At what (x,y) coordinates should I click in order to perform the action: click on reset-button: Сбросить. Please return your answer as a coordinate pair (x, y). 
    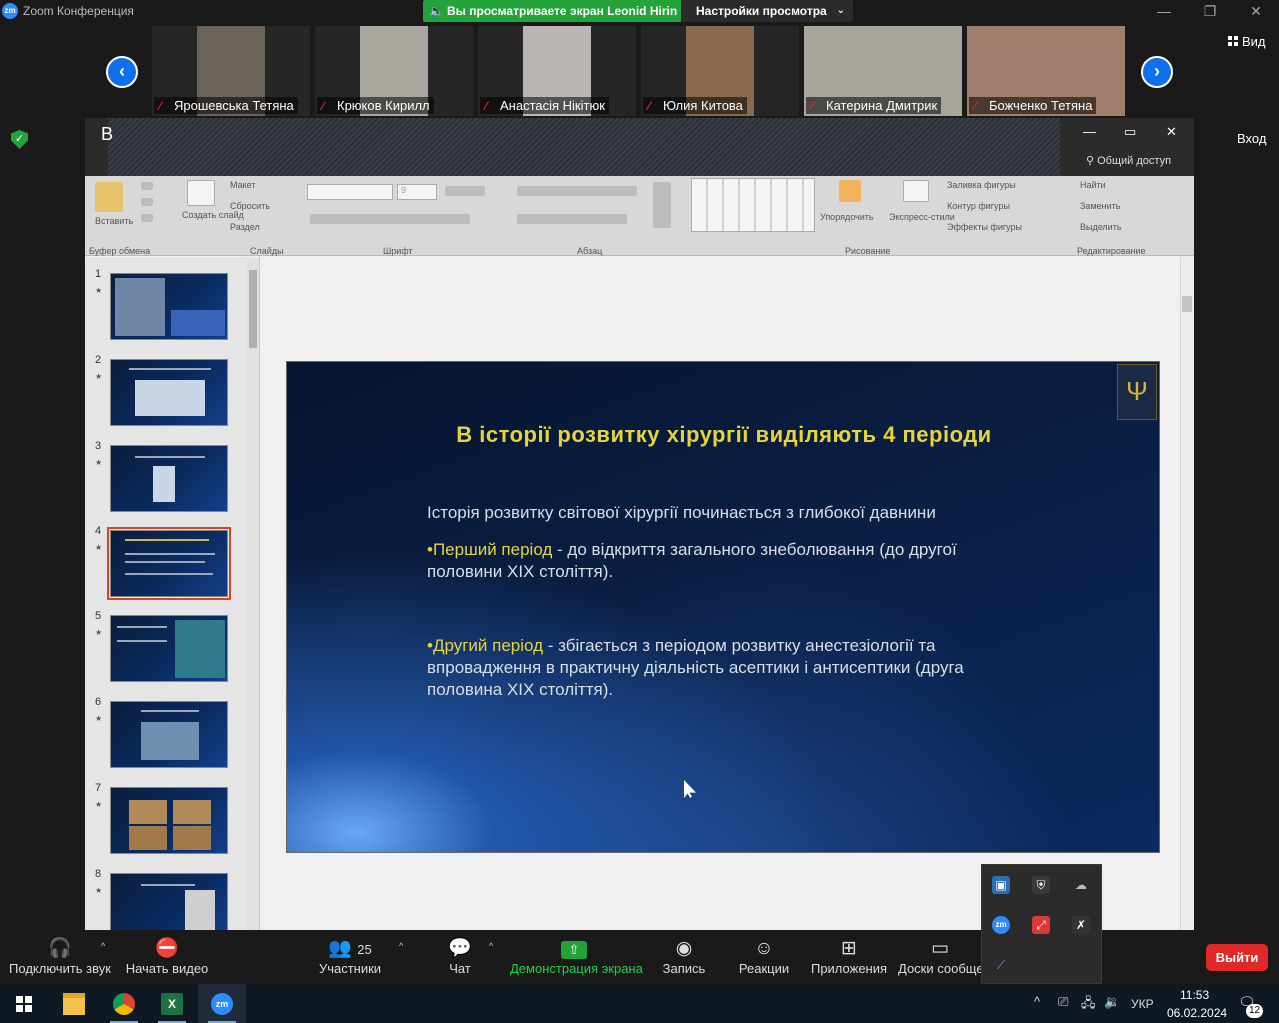
    Looking at the image, I should click on (250, 206).